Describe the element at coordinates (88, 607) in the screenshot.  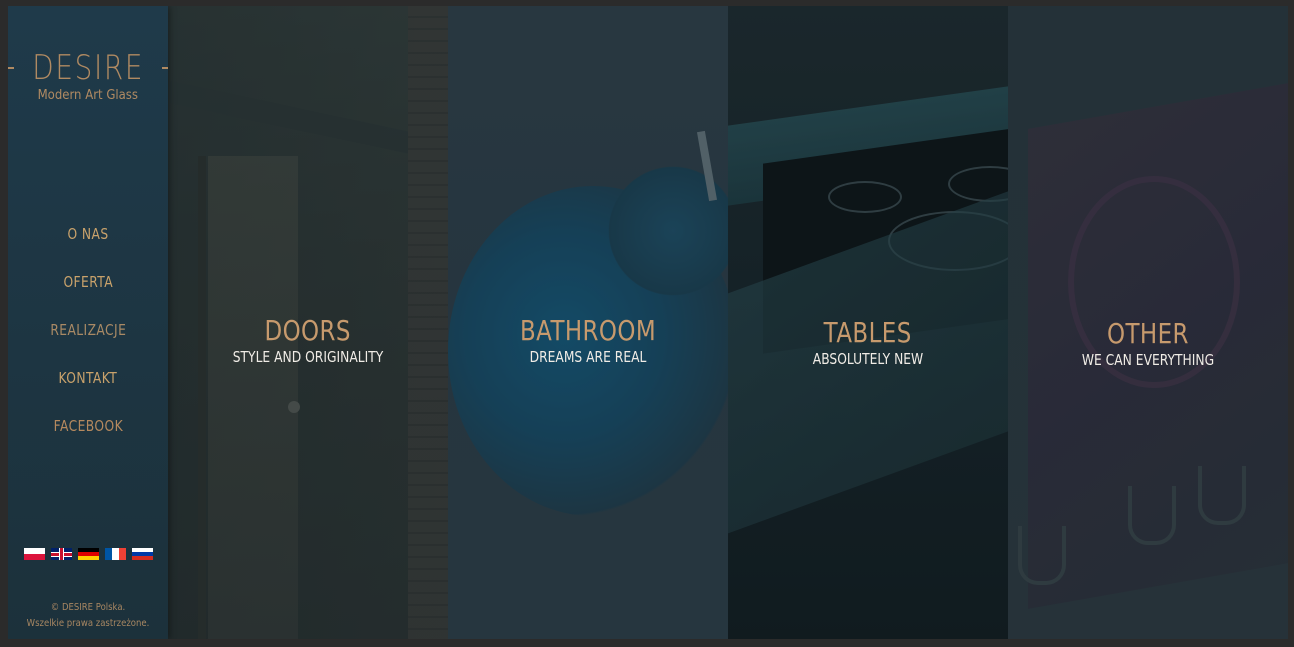
I see `copyright-line-1: © DESIRE Polska.` at that location.